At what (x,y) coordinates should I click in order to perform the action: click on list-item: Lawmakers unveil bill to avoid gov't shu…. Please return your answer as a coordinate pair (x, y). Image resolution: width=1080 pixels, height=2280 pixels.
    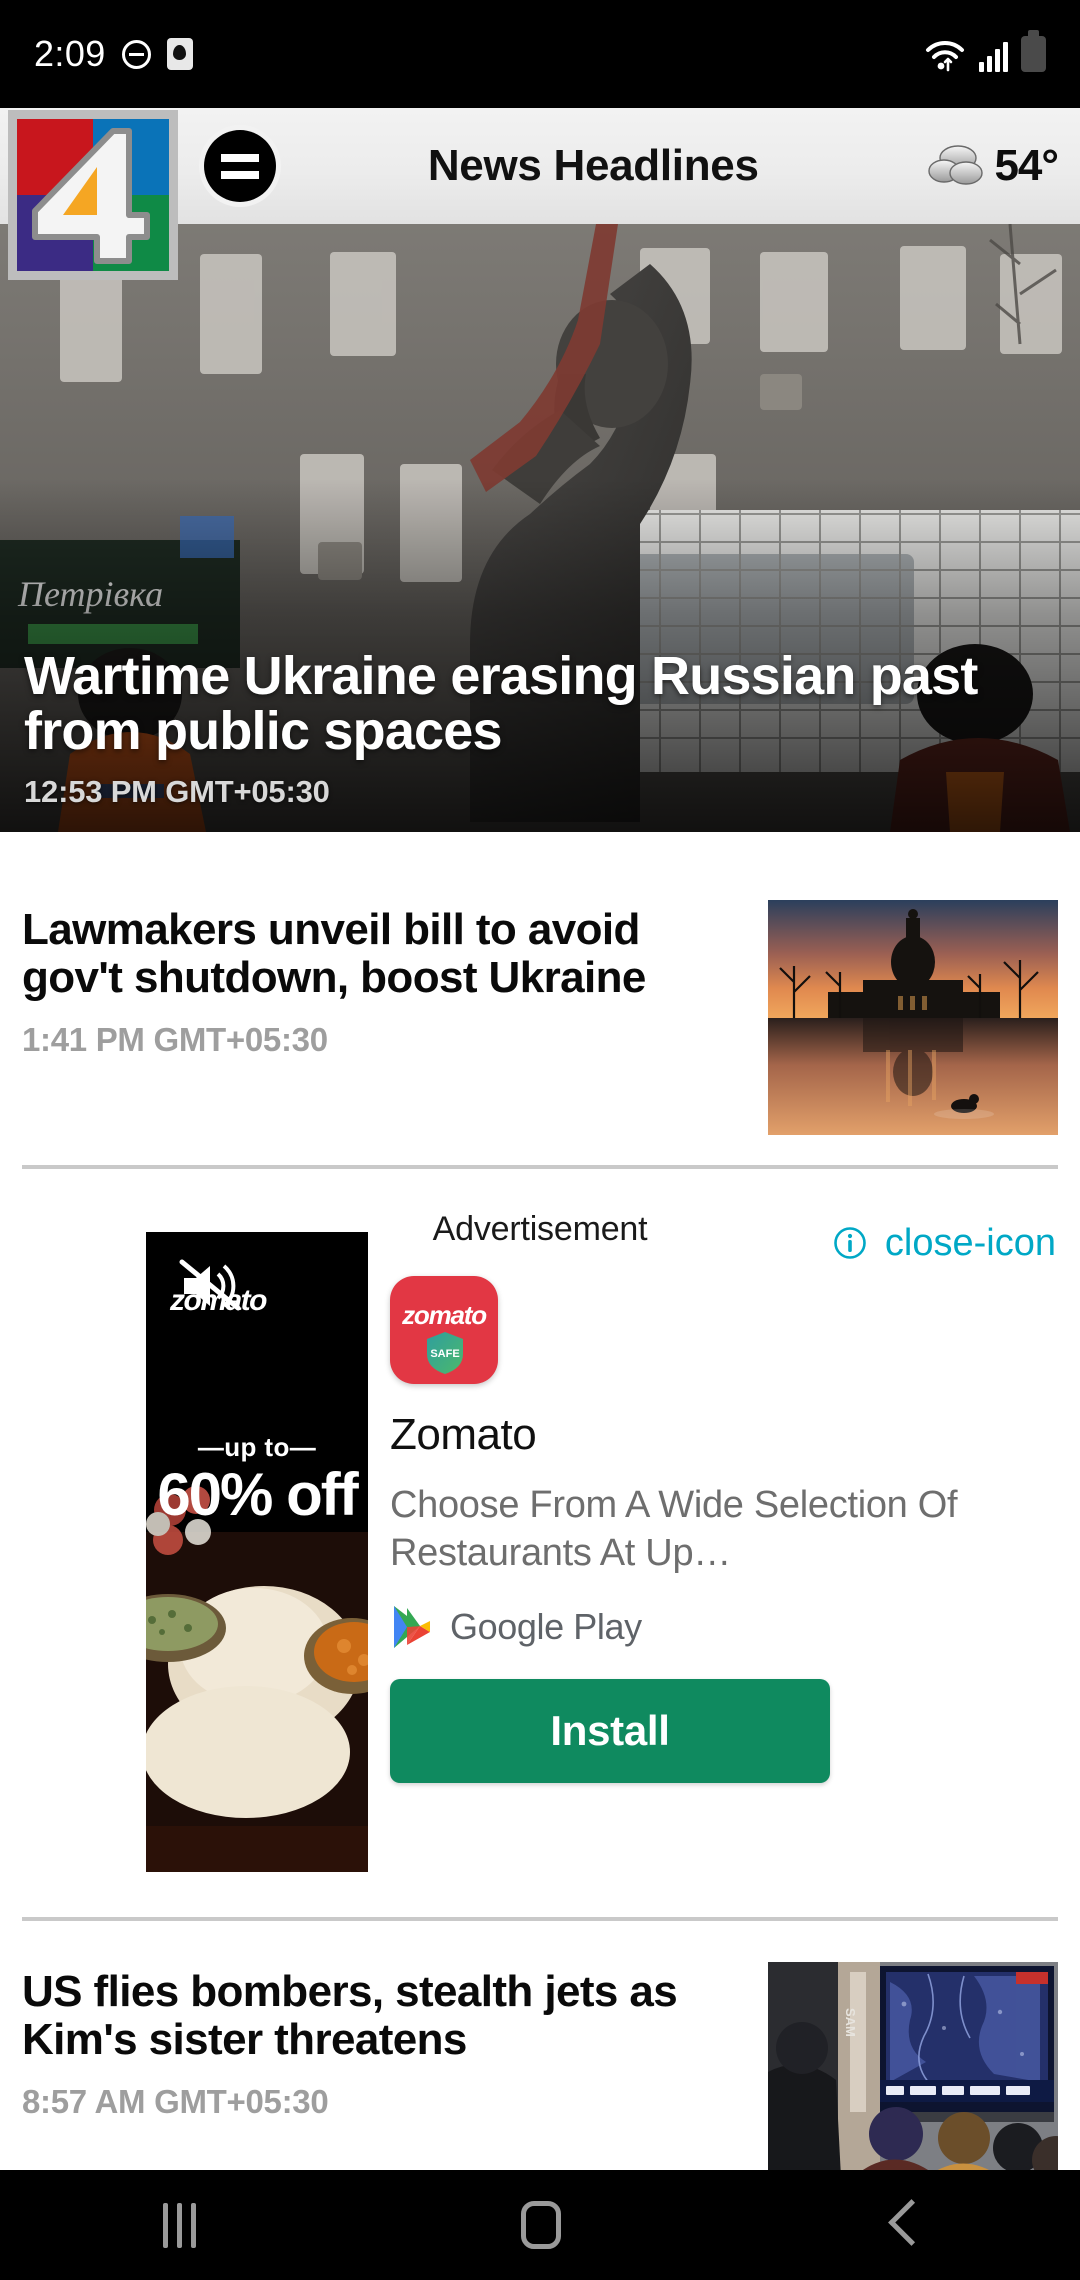
    Looking at the image, I should click on (540, 1017).